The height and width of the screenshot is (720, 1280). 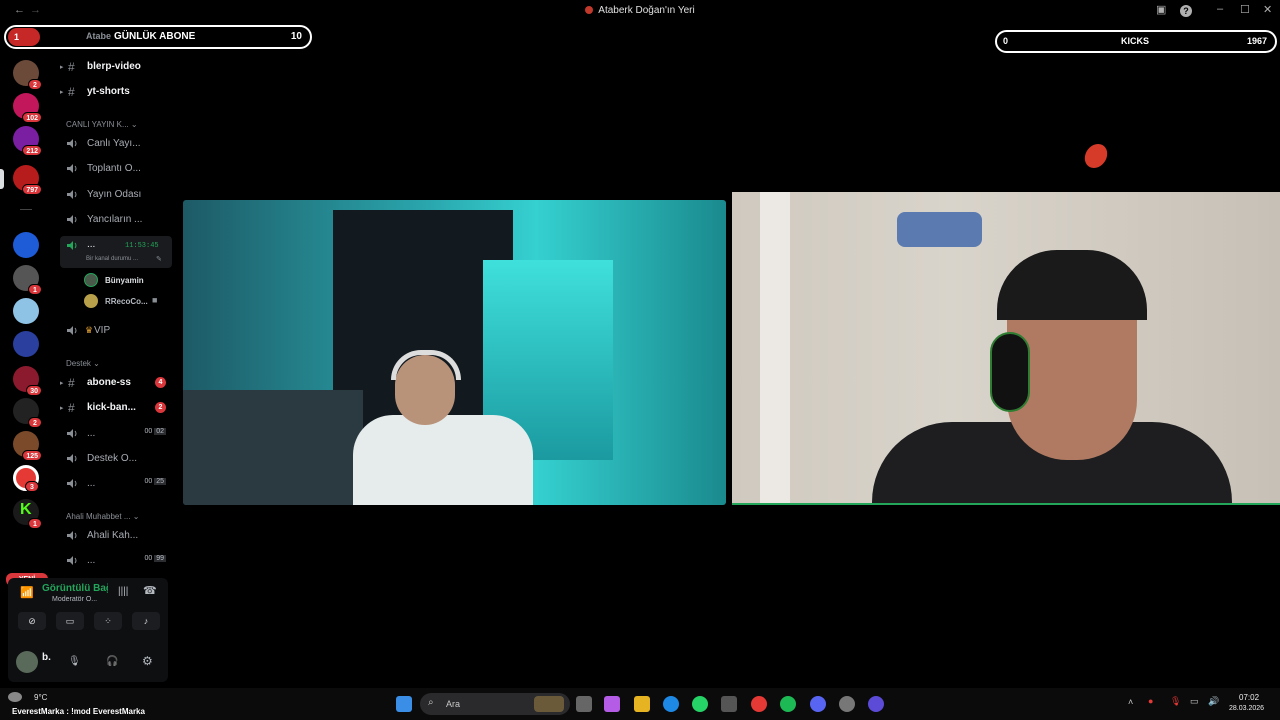 I want to click on close-button: ✕, so click(x=1267, y=9).